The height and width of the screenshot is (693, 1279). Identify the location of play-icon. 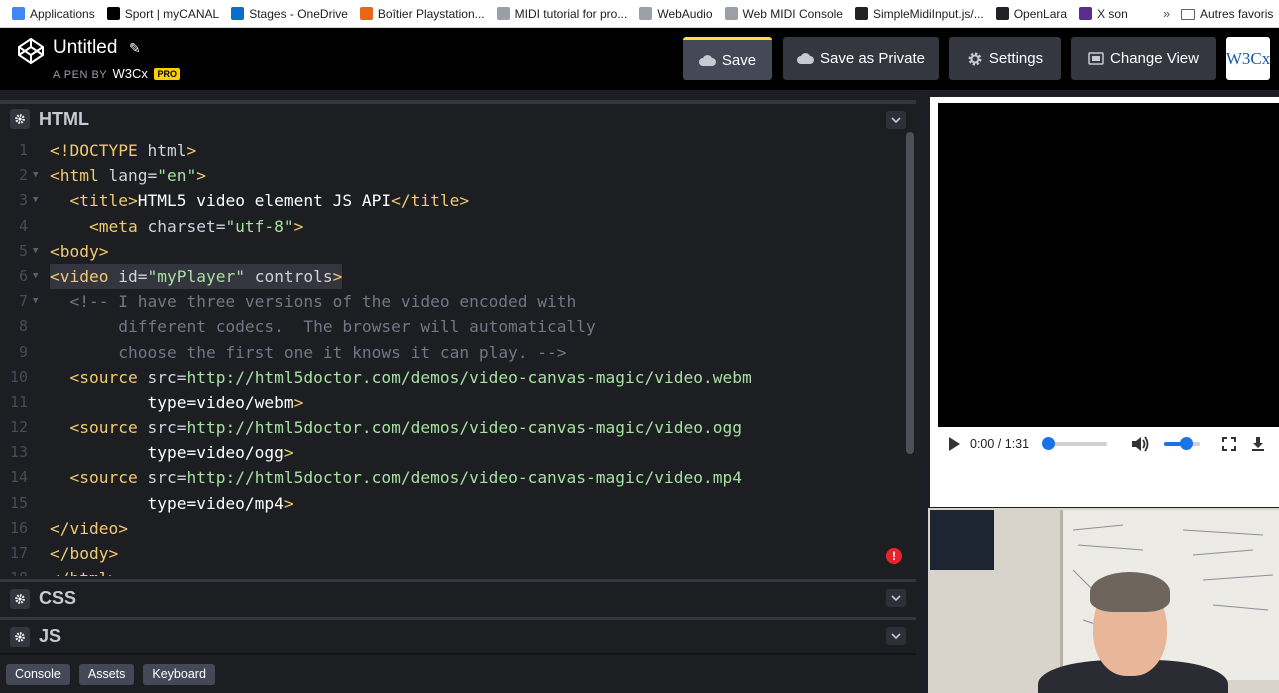
(954, 444).